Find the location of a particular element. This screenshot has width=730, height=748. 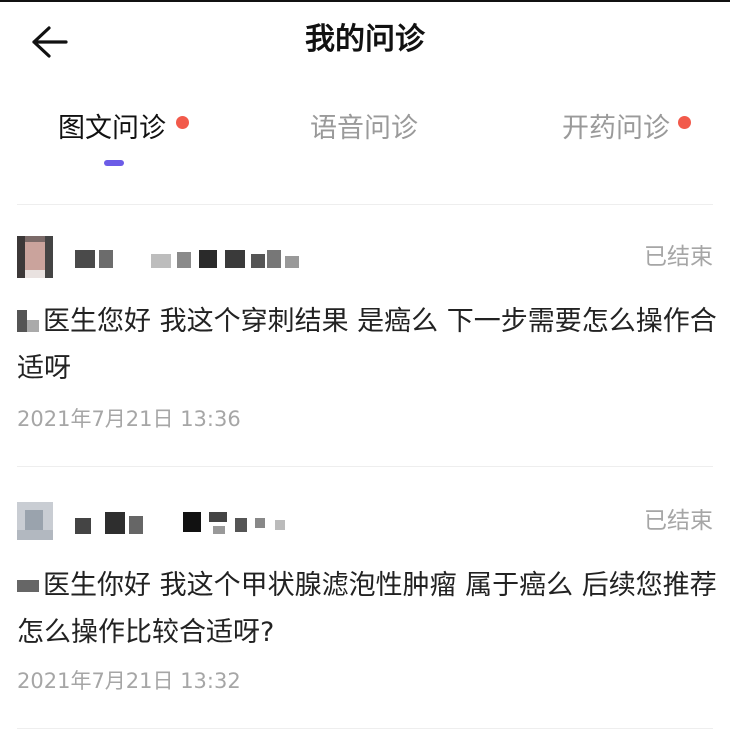

timestamp: 2021年7月21日 13:32 is located at coordinates (129, 681).